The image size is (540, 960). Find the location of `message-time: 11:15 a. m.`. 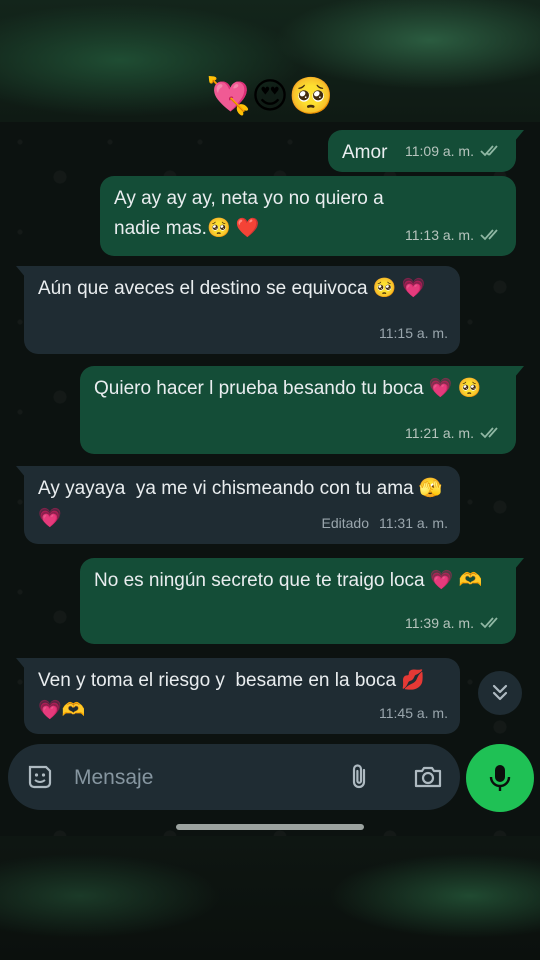

message-time: 11:15 a. m. is located at coordinates (413, 333).